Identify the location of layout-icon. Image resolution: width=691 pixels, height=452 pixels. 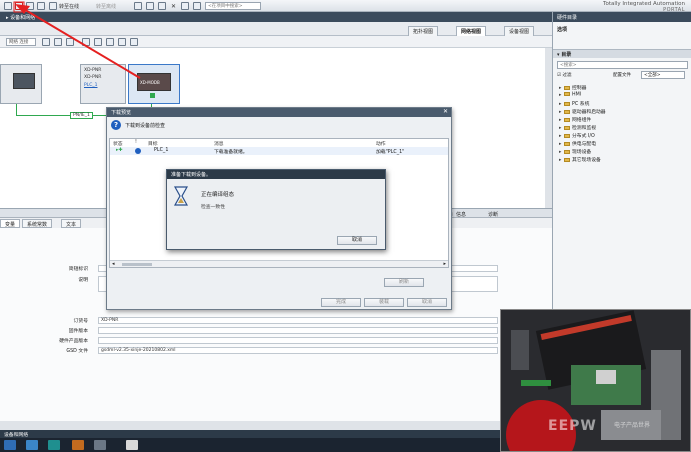
(110, 42).